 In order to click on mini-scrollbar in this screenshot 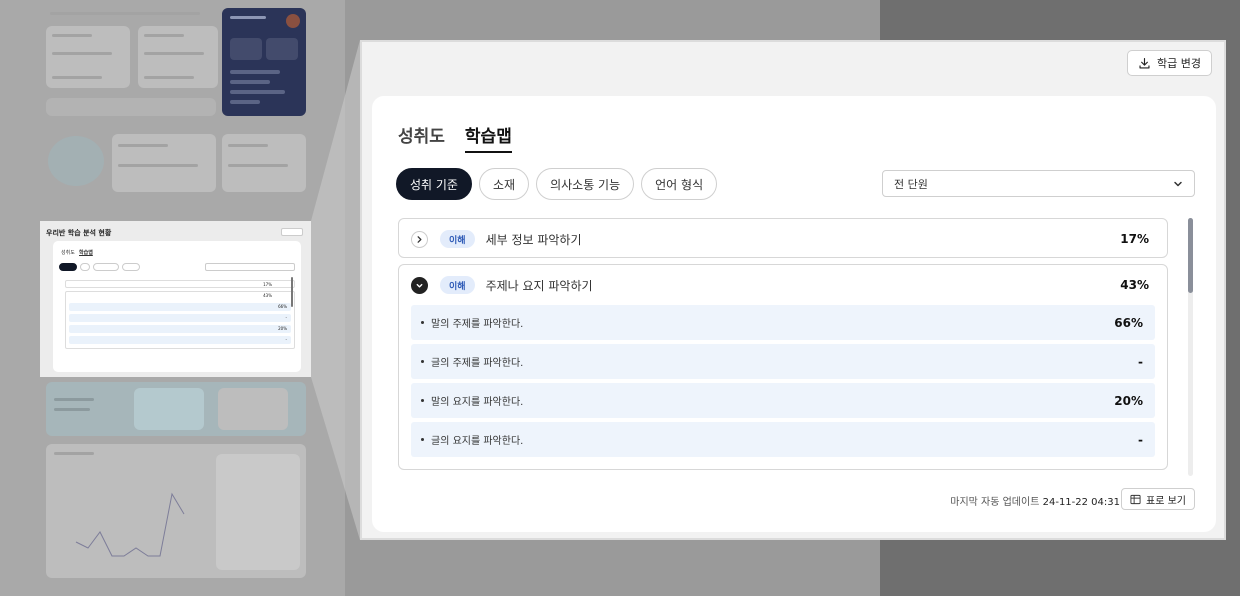, I will do `click(292, 292)`.